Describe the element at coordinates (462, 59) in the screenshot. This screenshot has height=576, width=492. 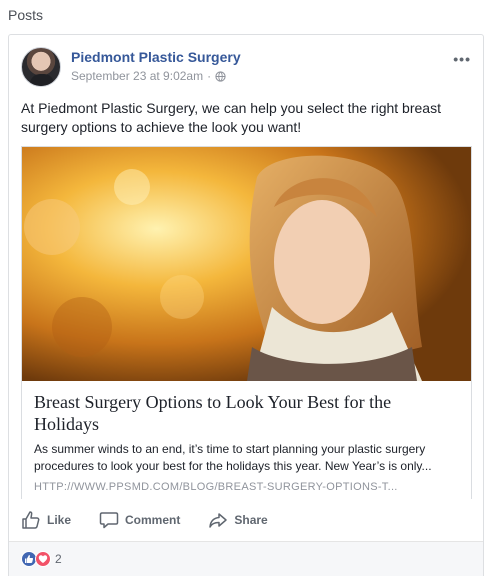
I see `more-options-icon: •••` at that location.